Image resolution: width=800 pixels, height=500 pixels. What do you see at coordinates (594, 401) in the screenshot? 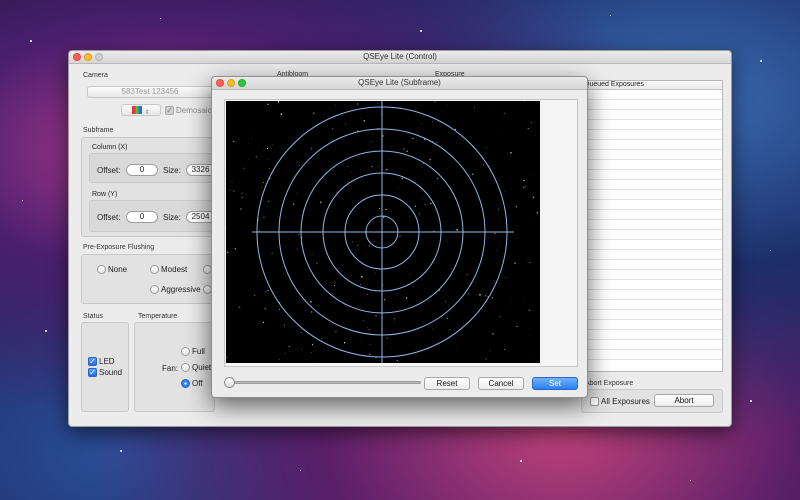
I see `all-exposures-checkbox` at bounding box center [594, 401].